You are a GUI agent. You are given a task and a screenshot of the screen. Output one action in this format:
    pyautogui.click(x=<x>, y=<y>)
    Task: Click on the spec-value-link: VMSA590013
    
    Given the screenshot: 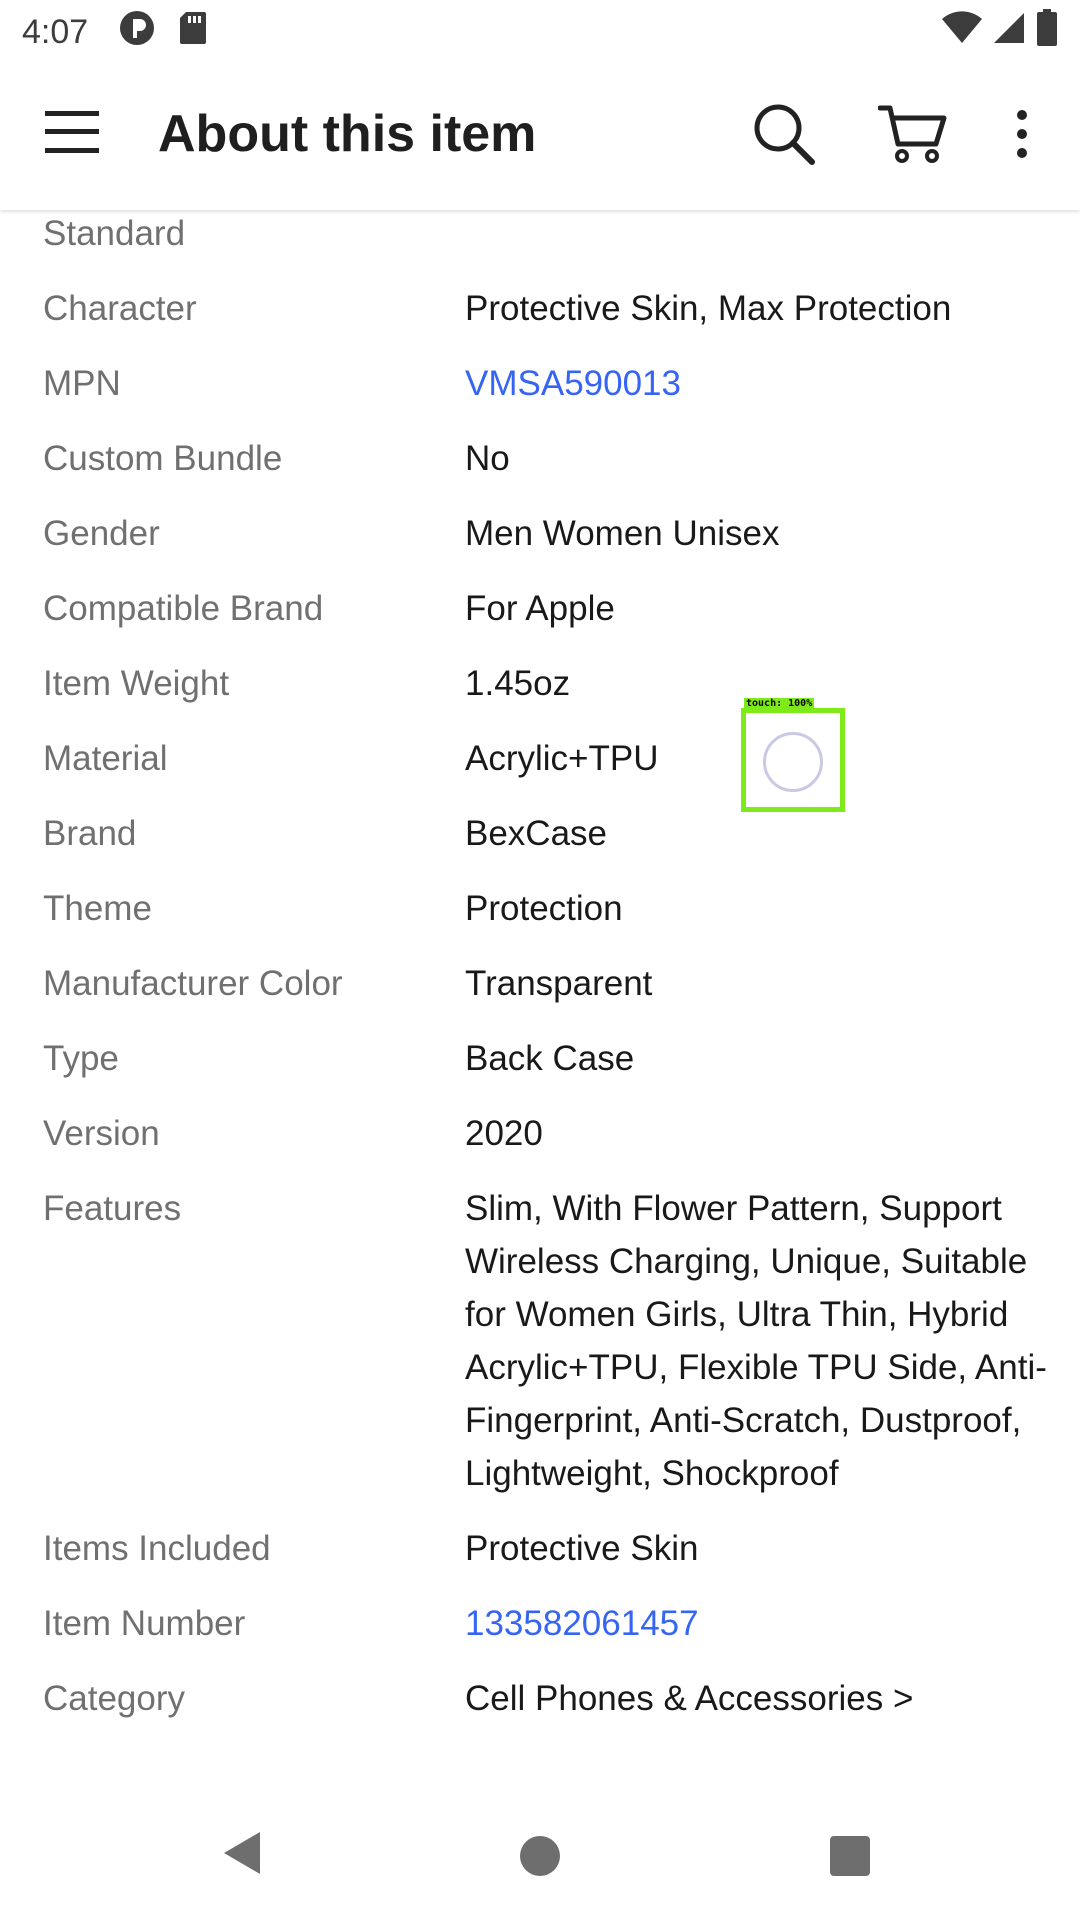 What is the action you would take?
    pyautogui.click(x=760, y=383)
    